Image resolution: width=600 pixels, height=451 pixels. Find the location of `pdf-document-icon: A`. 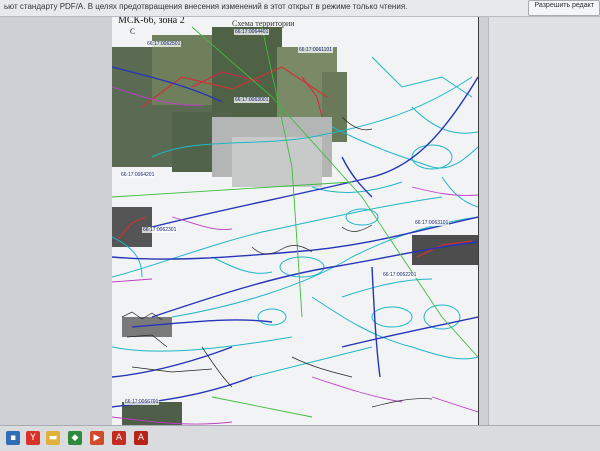

pdf-document-icon: A is located at coordinates (141, 438).